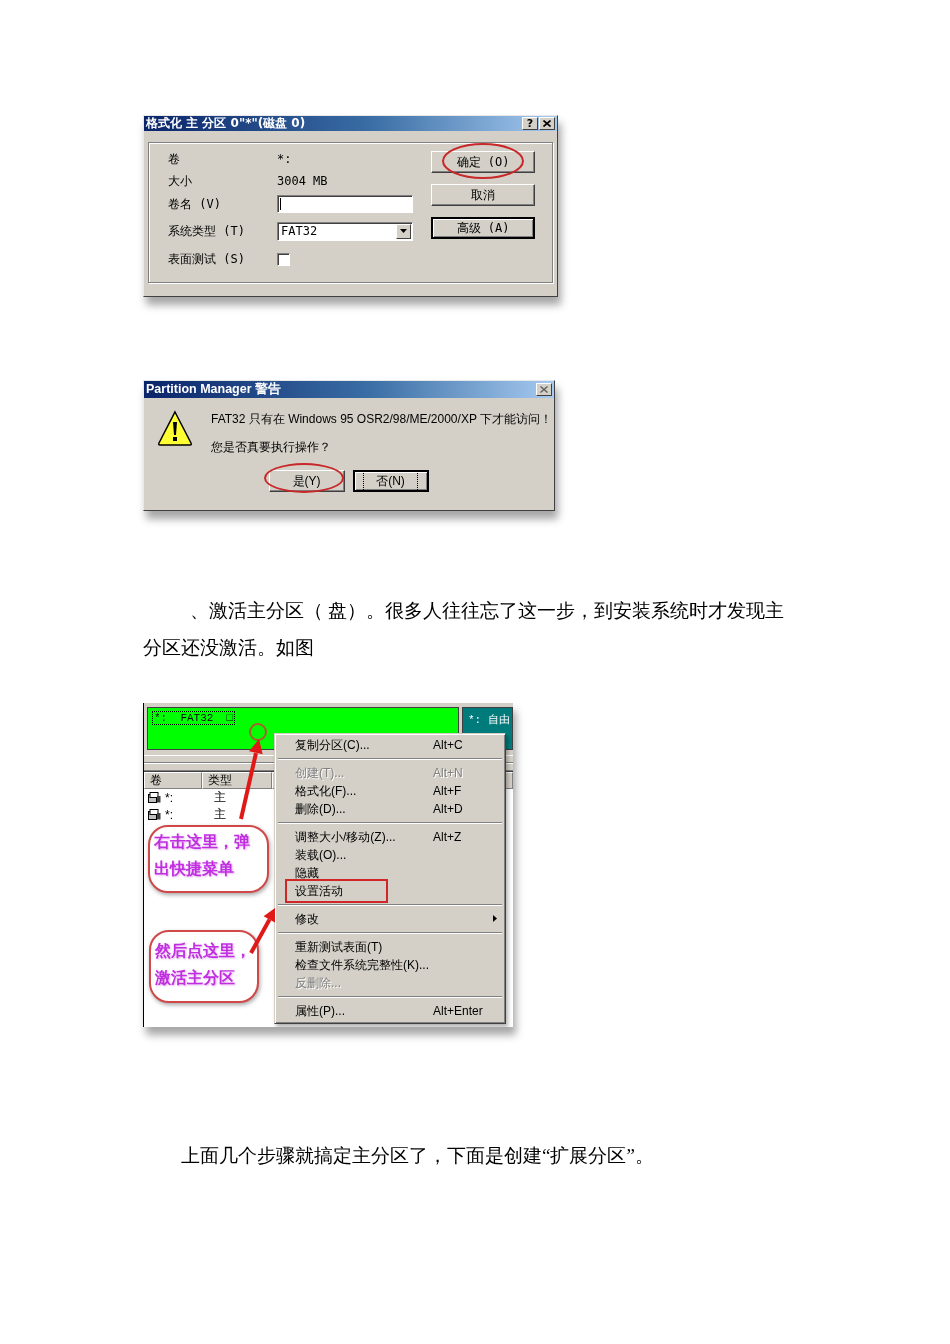  Describe the element at coordinates (180, 181) in the screenshot. I see `field-label: 大小` at that location.